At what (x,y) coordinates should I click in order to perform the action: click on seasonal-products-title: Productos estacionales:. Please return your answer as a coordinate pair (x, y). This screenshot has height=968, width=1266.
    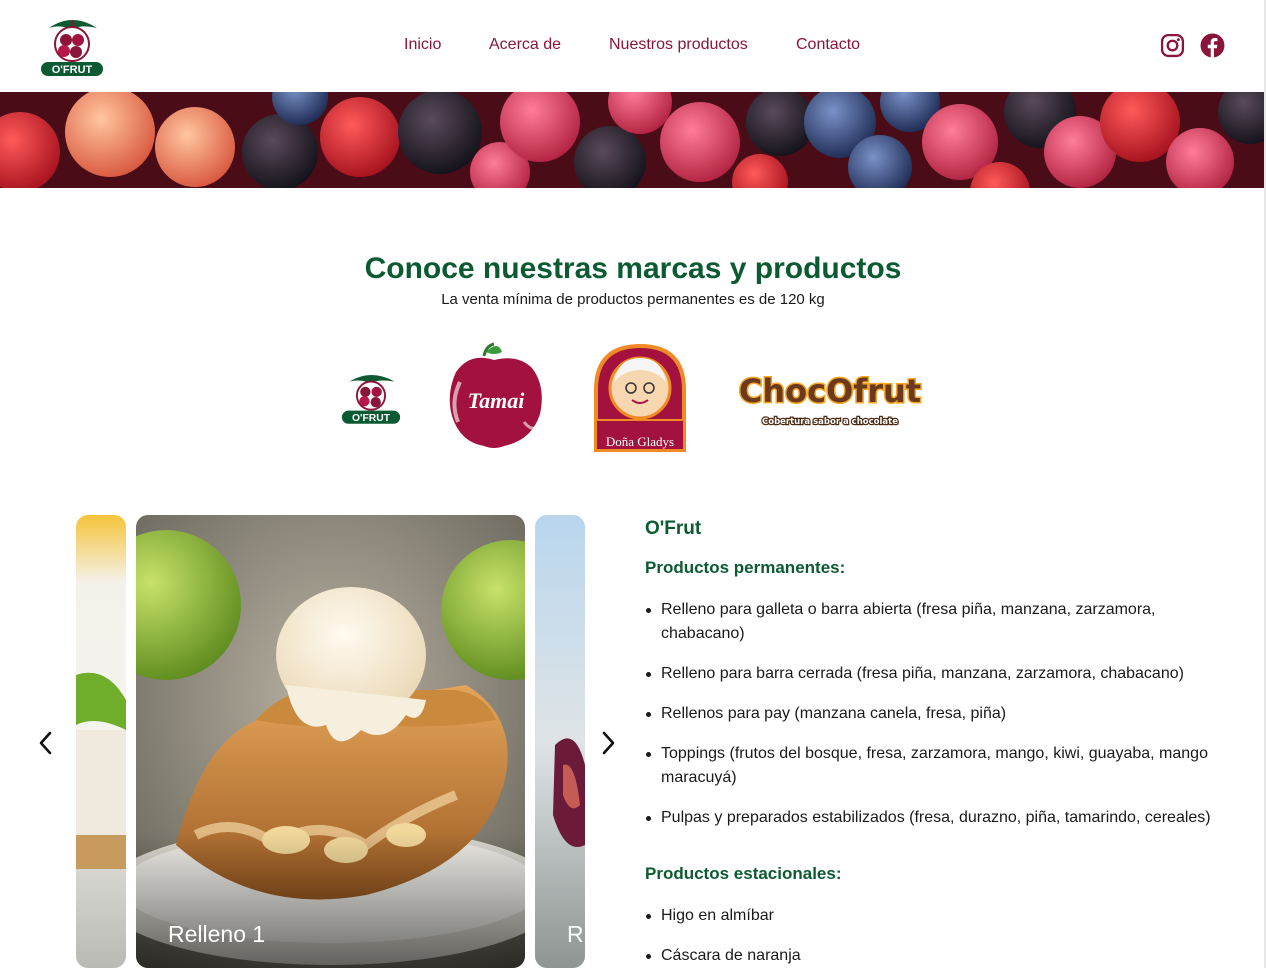
    Looking at the image, I should click on (743, 873).